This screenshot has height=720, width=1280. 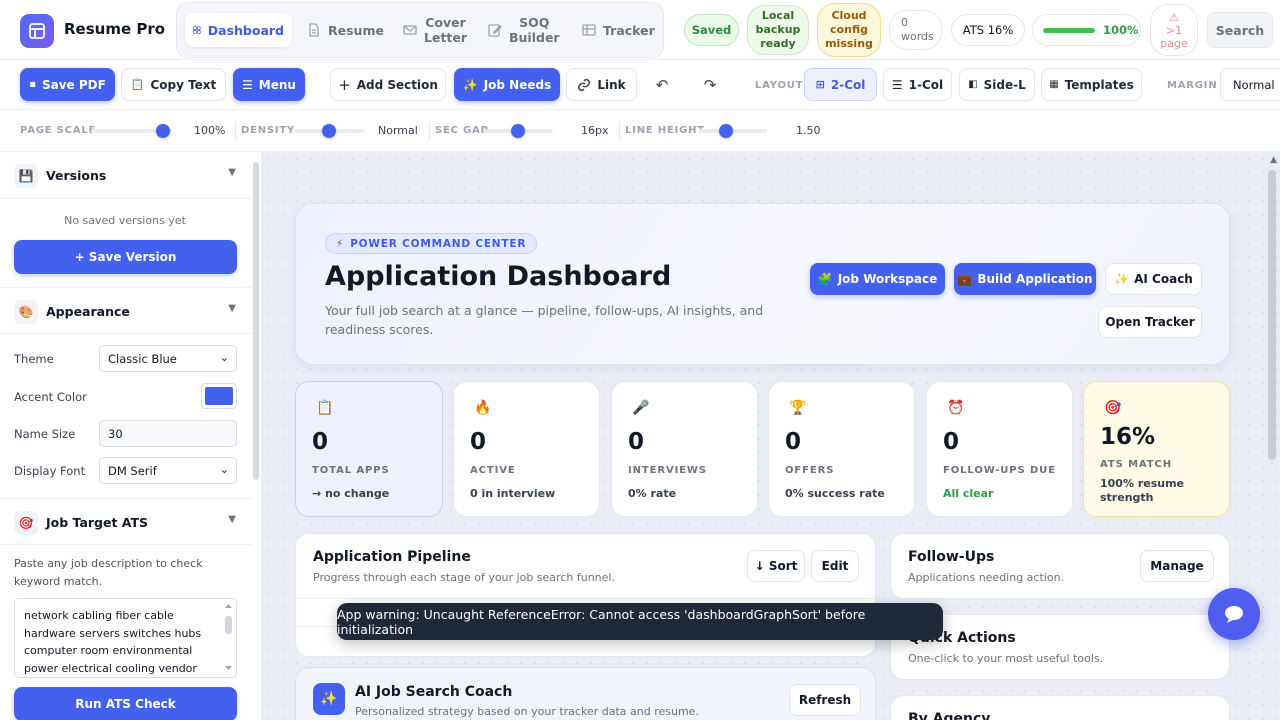 I want to click on page-warning-line2: page, so click(x=1174, y=43).